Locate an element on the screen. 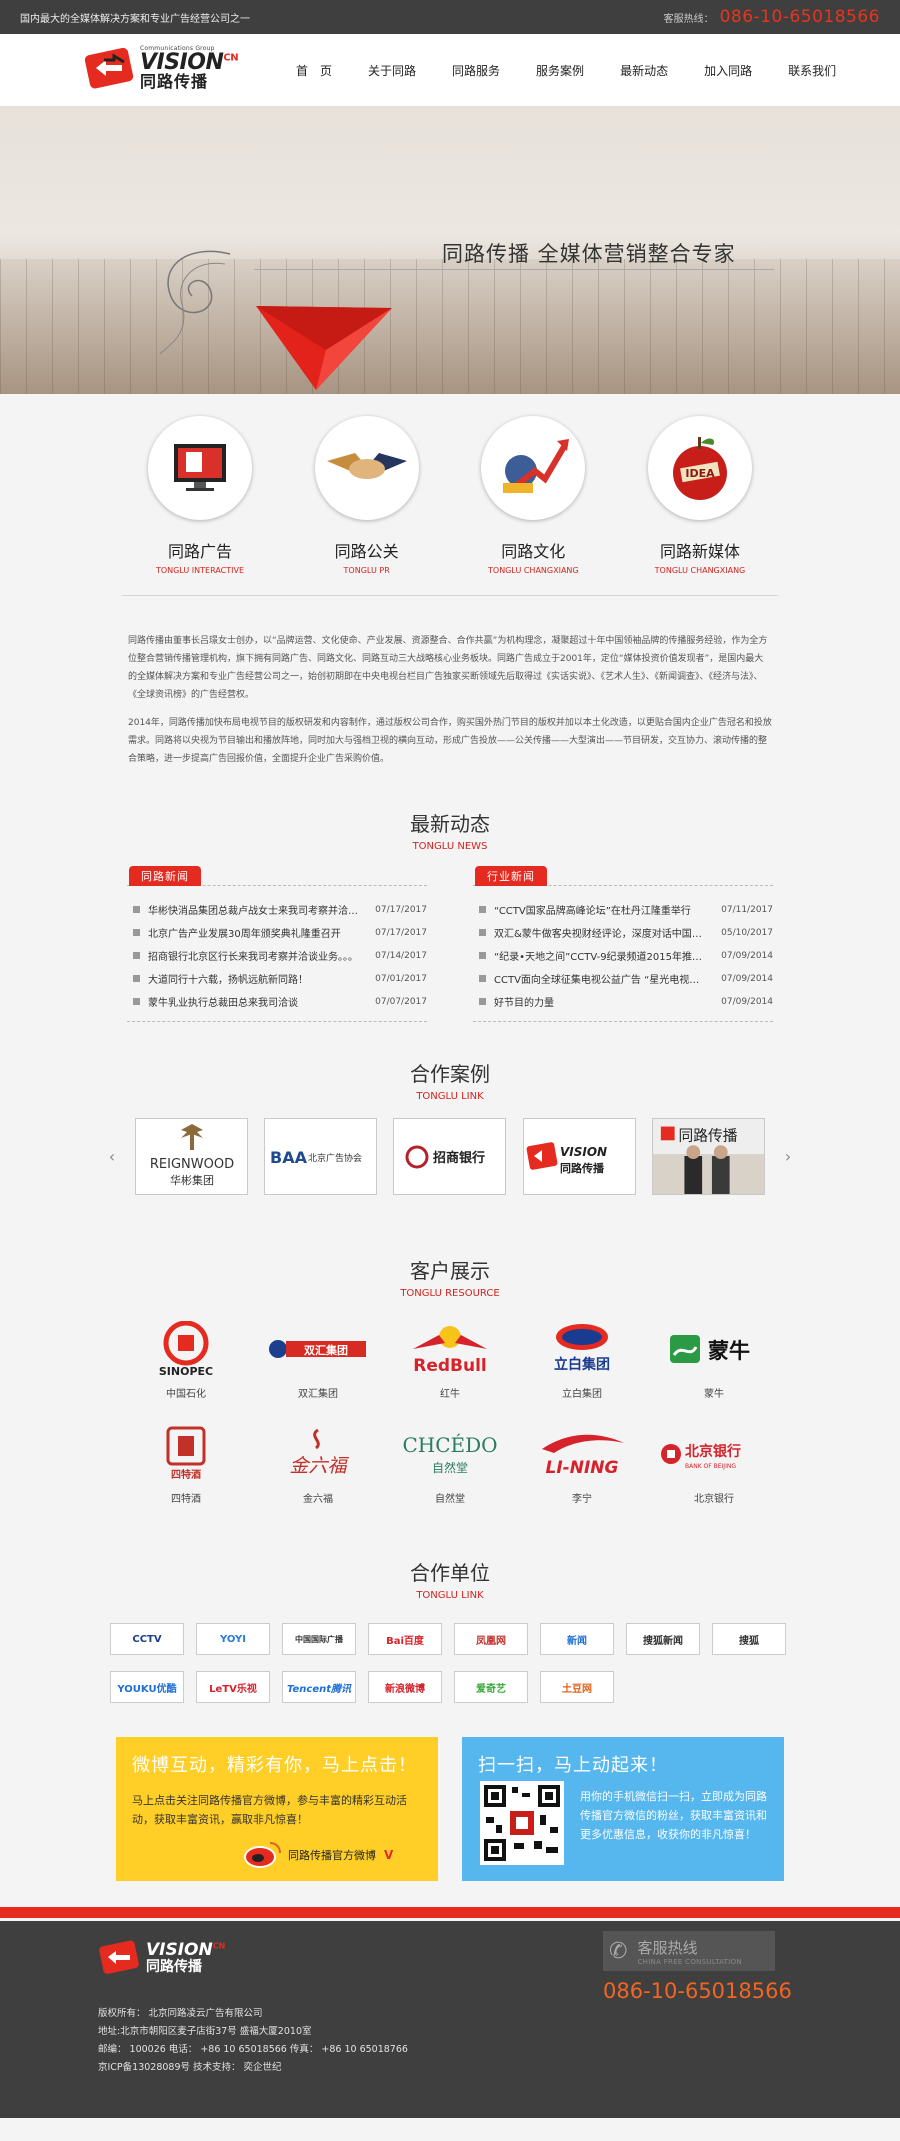  service-newmedia: IDEA 同路新媒体 TONGLU CHANGXIANG is located at coordinates (700, 495).